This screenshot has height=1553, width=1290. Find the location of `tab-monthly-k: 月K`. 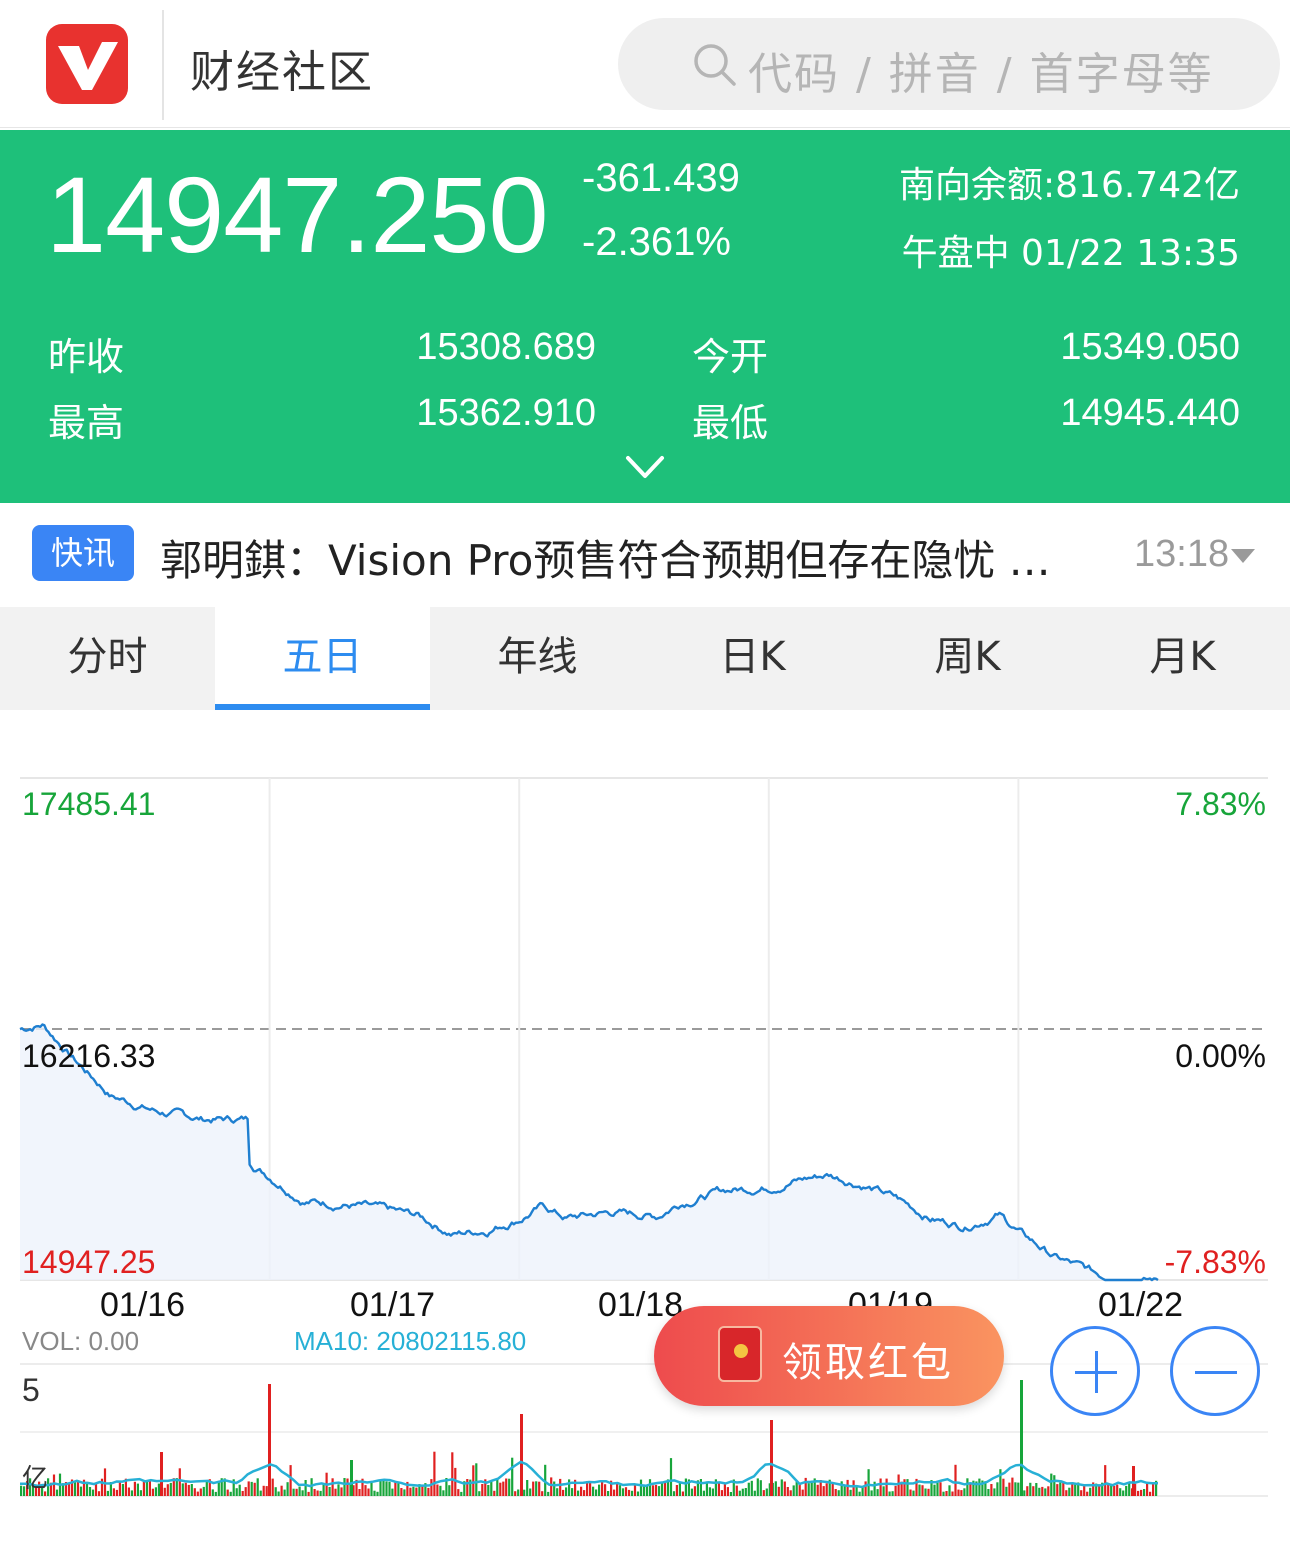

tab-monthly-k: 月K is located at coordinates (1182, 658).